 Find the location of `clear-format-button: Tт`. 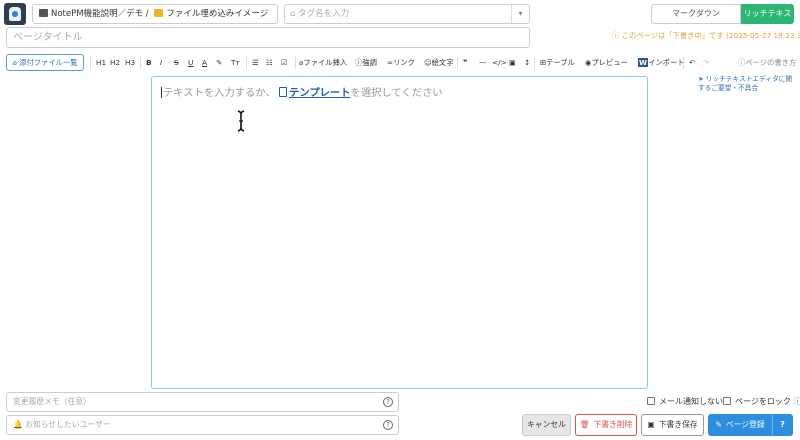

clear-format-button: Tт is located at coordinates (235, 63).